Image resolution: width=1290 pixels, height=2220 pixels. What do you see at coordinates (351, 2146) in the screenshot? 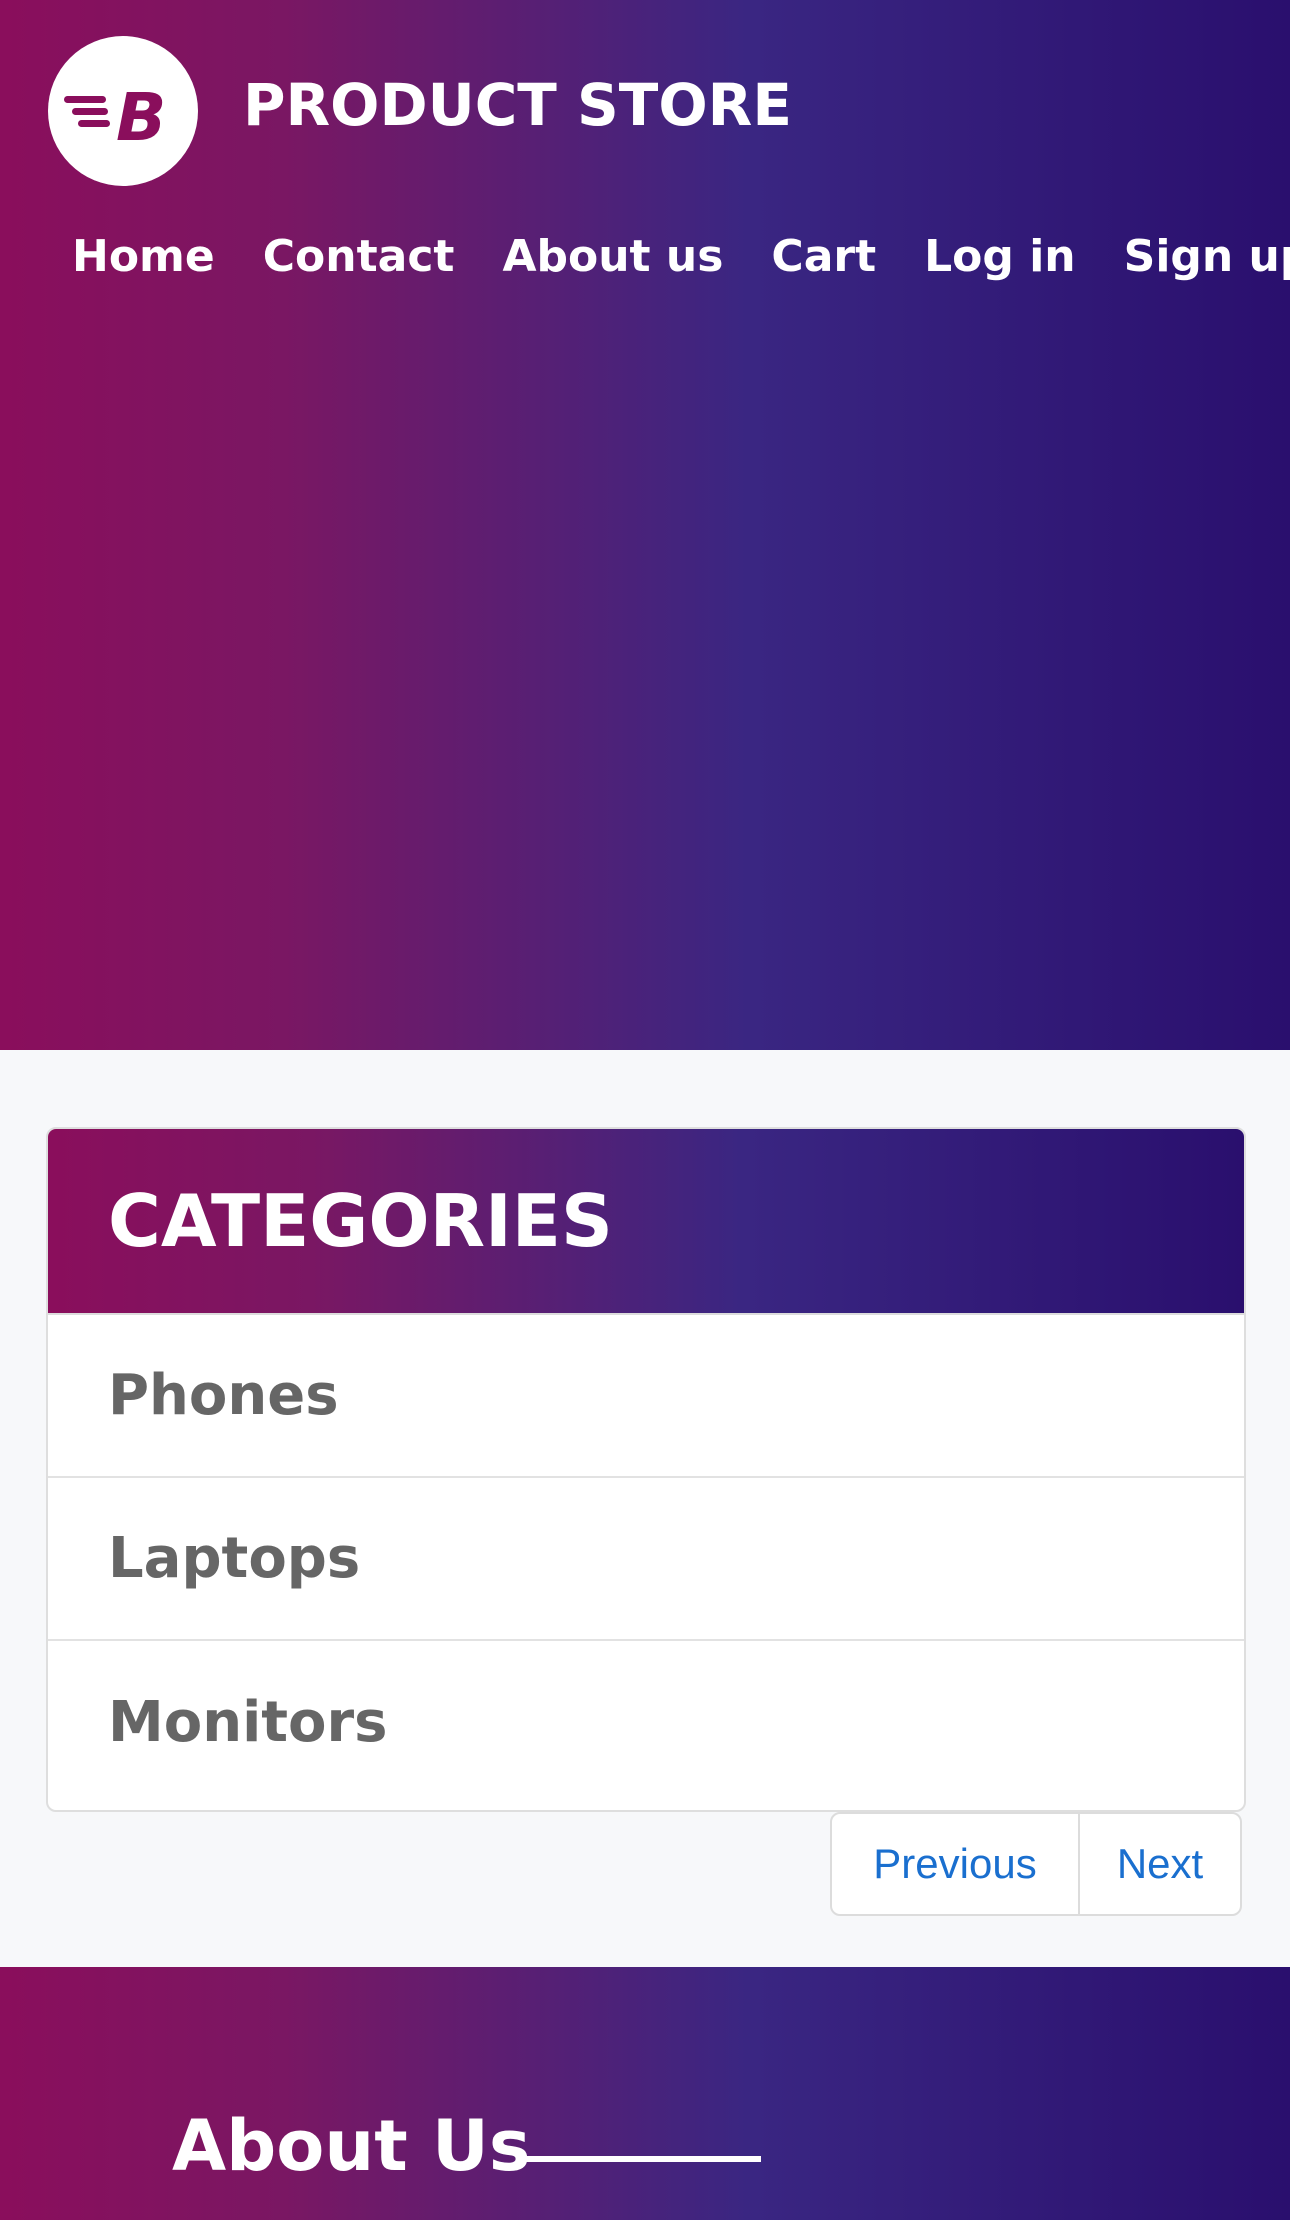
I see `about-us-heading: About Us` at bounding box center [351, 2146].